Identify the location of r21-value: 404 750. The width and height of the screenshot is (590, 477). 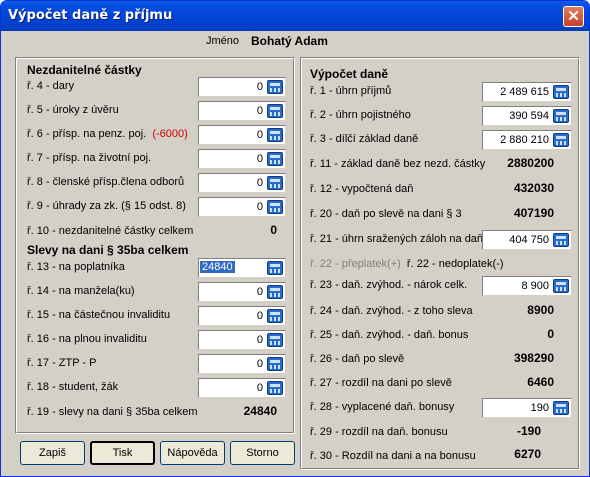
(529, 240).